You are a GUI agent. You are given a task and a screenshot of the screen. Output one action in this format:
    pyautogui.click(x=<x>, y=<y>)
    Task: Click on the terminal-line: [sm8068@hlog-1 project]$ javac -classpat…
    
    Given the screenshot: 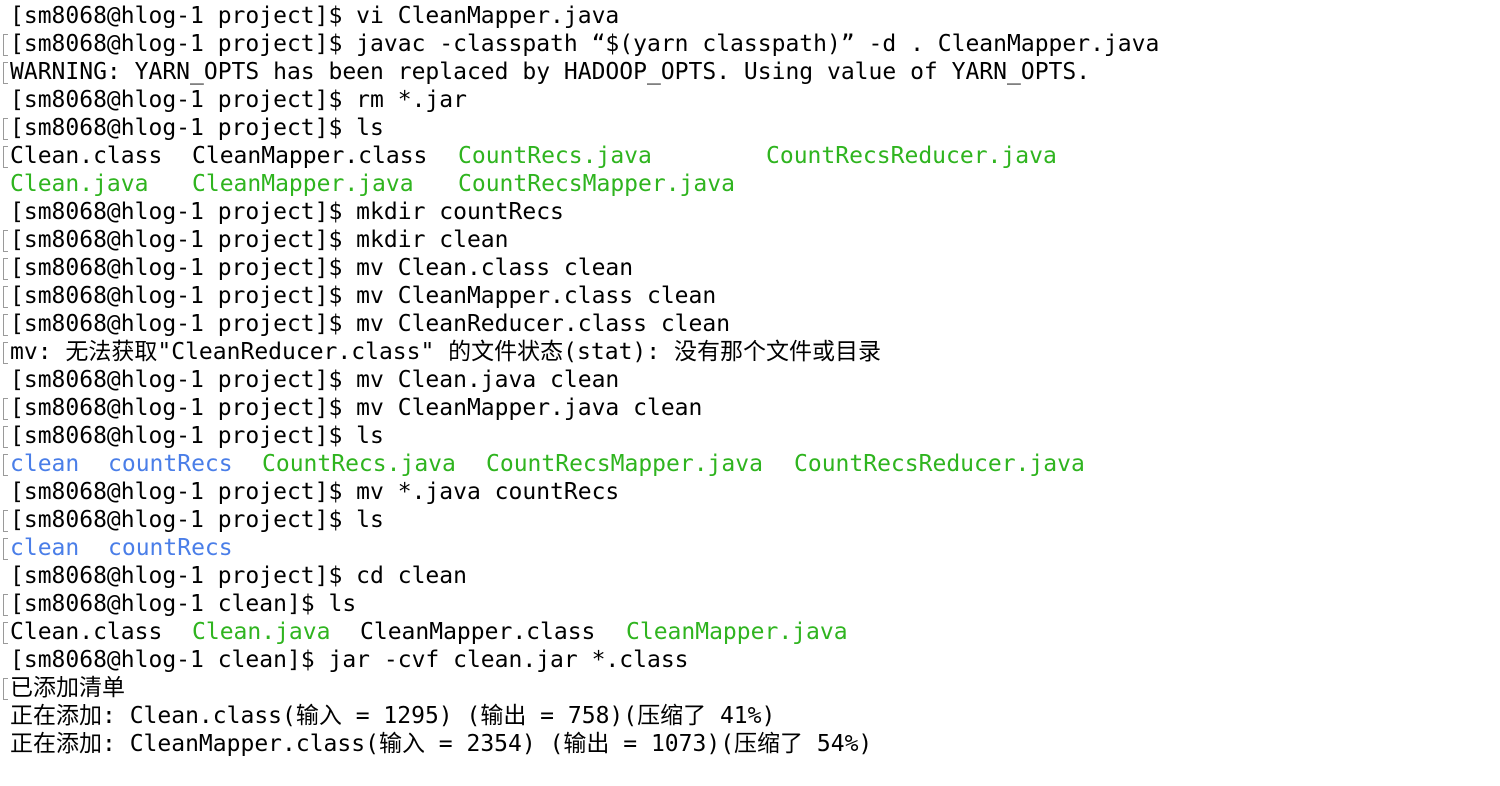 What is the action you would take?
    pyautogui.click(x=750, y=44)
    